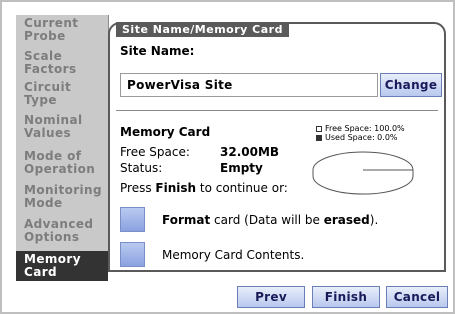  I want to click on site-name-field: PowerVisa Site, so click(249, 85).